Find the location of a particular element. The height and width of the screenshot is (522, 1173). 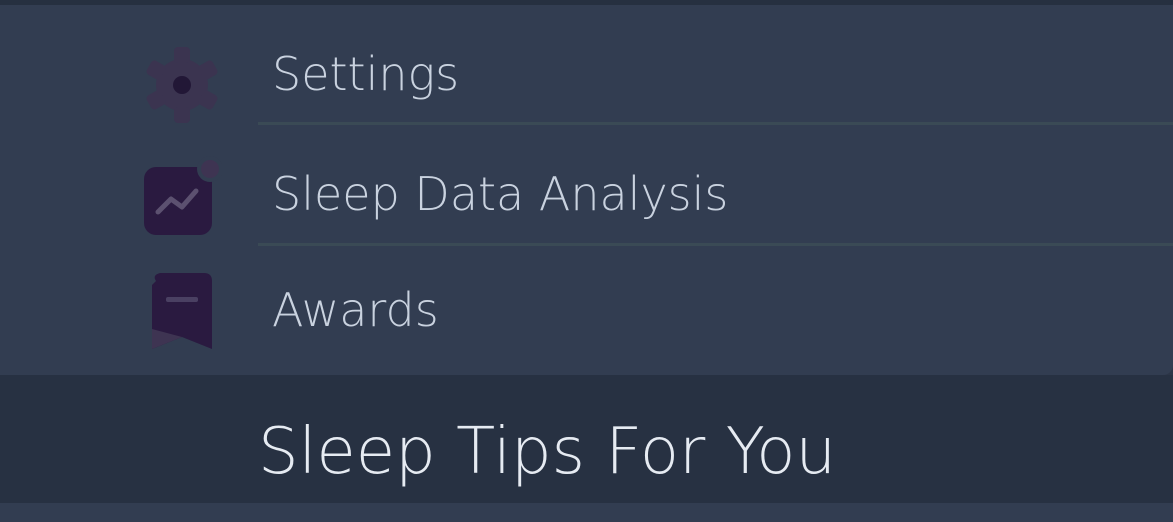

gear-icon is located at coordinates (182, 85).